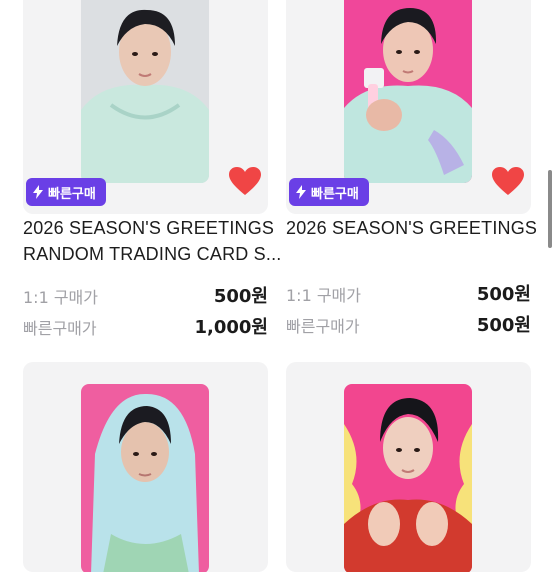  Describe the element at coordinates (231, 327) in the screenshot. I see `price-quick-value: 1,000원` at that location.